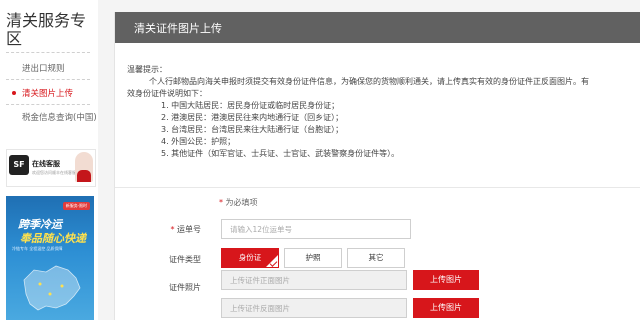  Describe the element at coordinates (61, 118) in the screenshot. I see `sidebar-item-tax-query: 税金信息查询(中国)` at that location.